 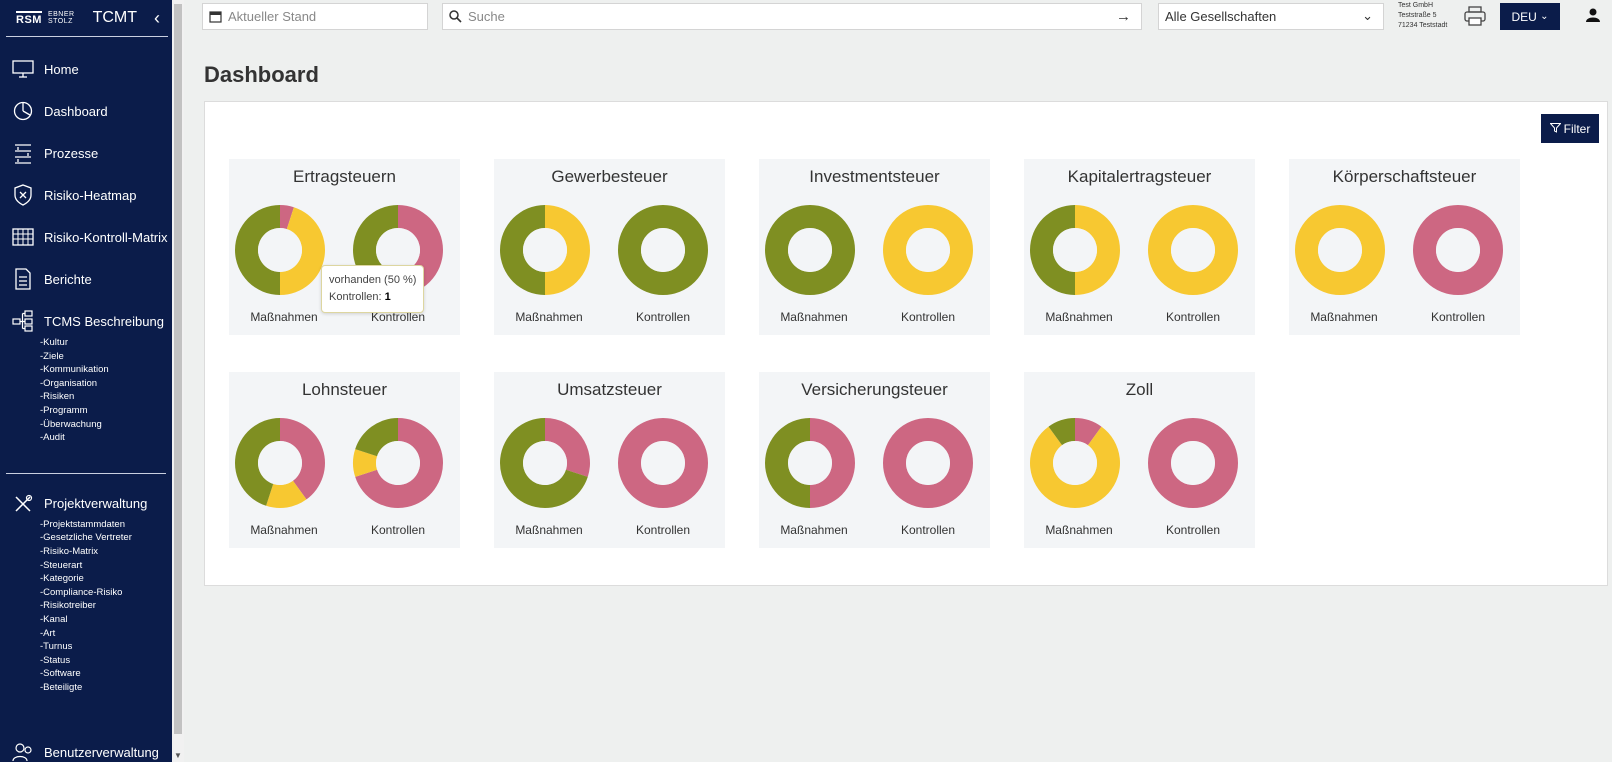 I want to click on sidebar-subitem: -Projektstammdaten, so click(x=106, y=525).